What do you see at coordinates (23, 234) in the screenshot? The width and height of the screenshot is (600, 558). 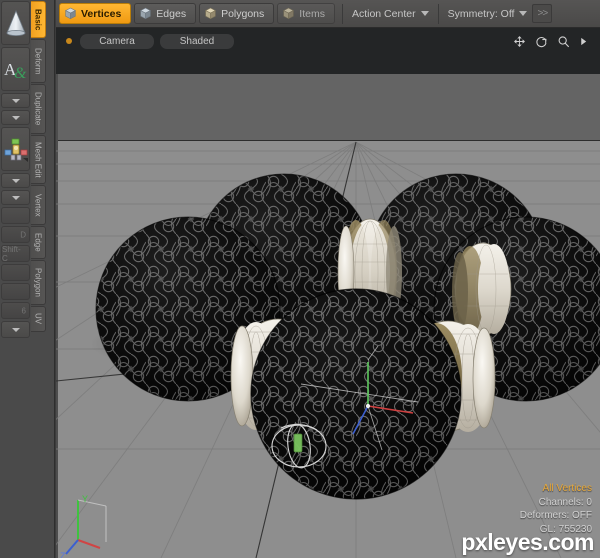 I see `tool-shortcut-label: D` at bounding box center [23, 234].